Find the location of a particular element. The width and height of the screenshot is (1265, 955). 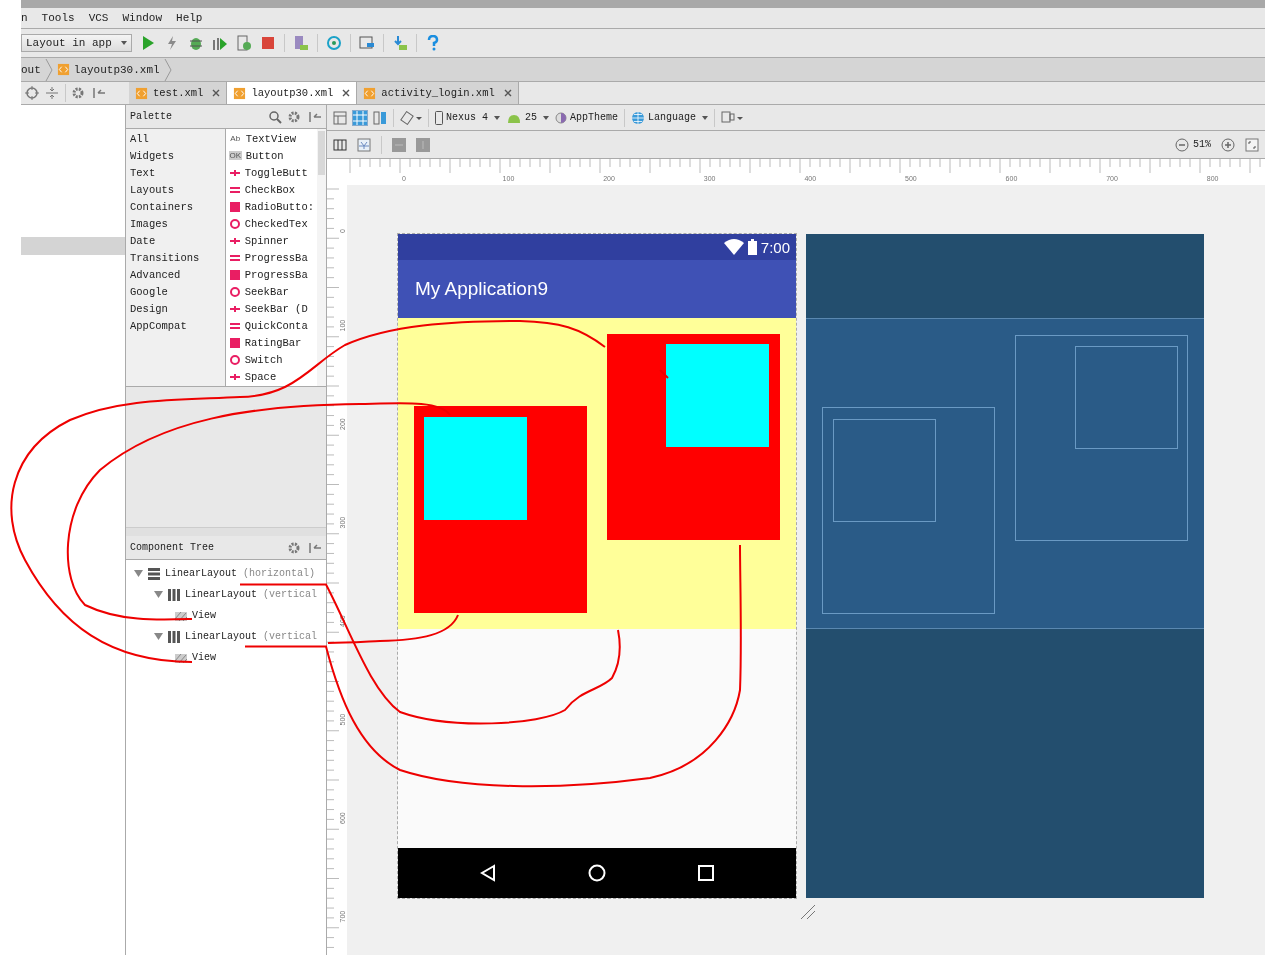

hand-drawn-line is located at coordinates (664, 374).